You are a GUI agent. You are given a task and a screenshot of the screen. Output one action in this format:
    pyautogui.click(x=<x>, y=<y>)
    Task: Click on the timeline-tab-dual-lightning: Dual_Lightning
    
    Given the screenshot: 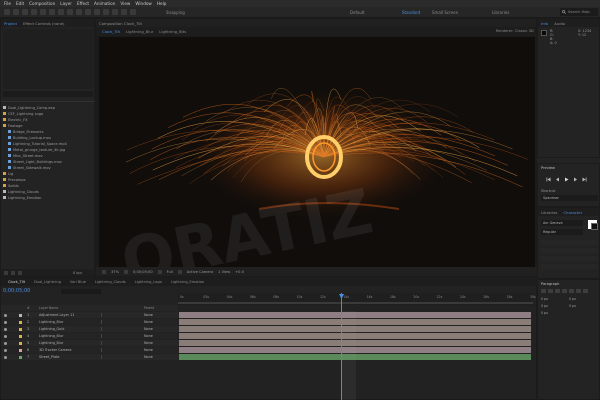 What is the action you would take?
    pyautogui.click(x=47, y=282)
    